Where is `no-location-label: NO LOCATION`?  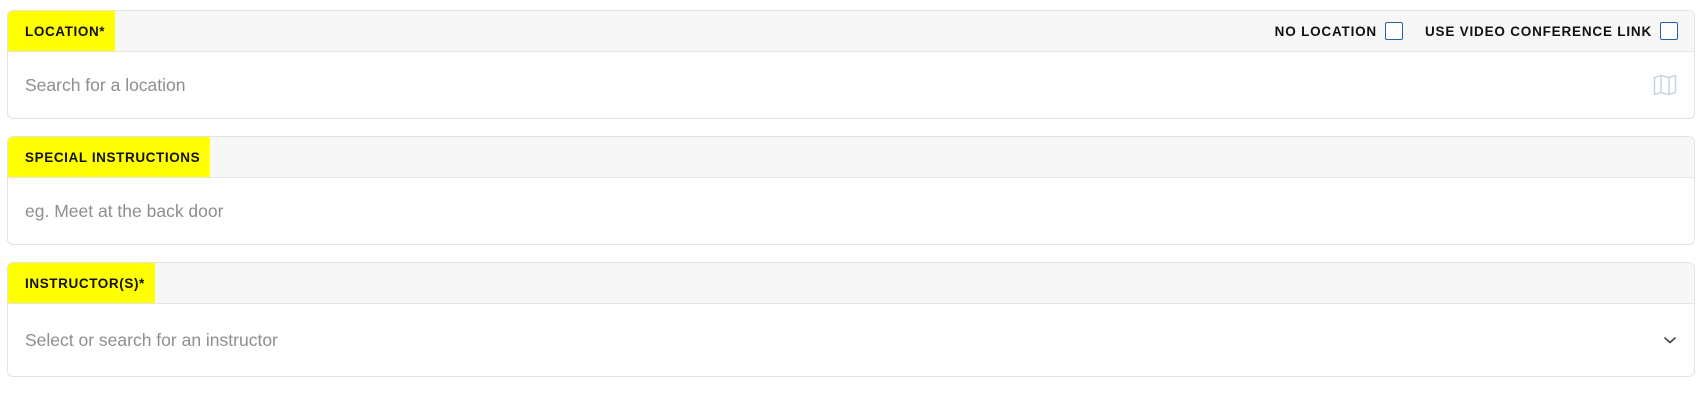
no-location-label: NO LOCATION is located at coordinates (1325, 31).